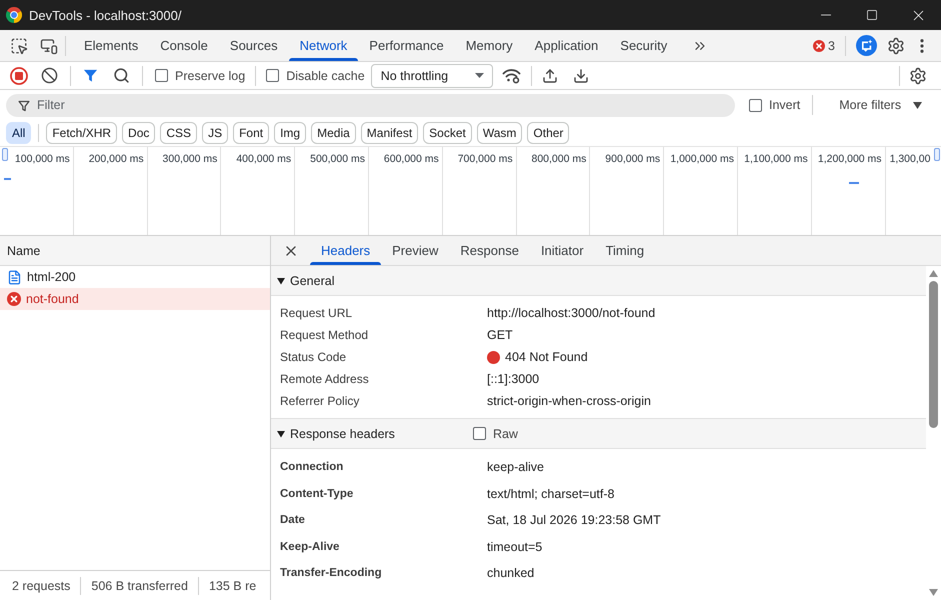 Image resolution: width=941 pixels, height=600 pixels. Describe the element at coordinates (505, 433) in the screenshot. I see `checkbox-label: Raw` at that location.